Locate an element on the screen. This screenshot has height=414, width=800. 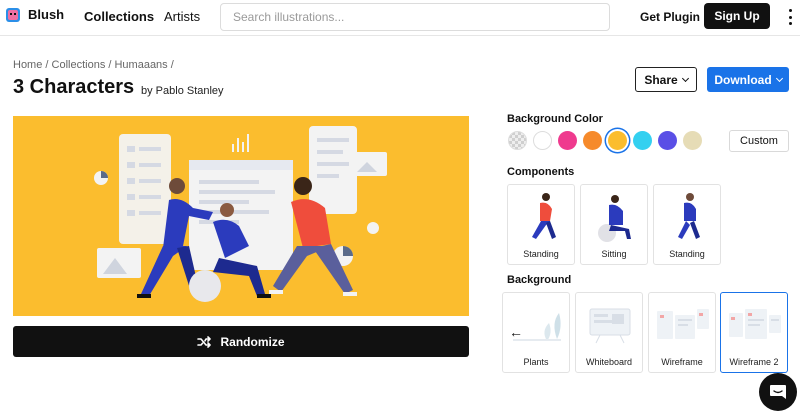
share-label: Share is located at coordinates (661, 79).